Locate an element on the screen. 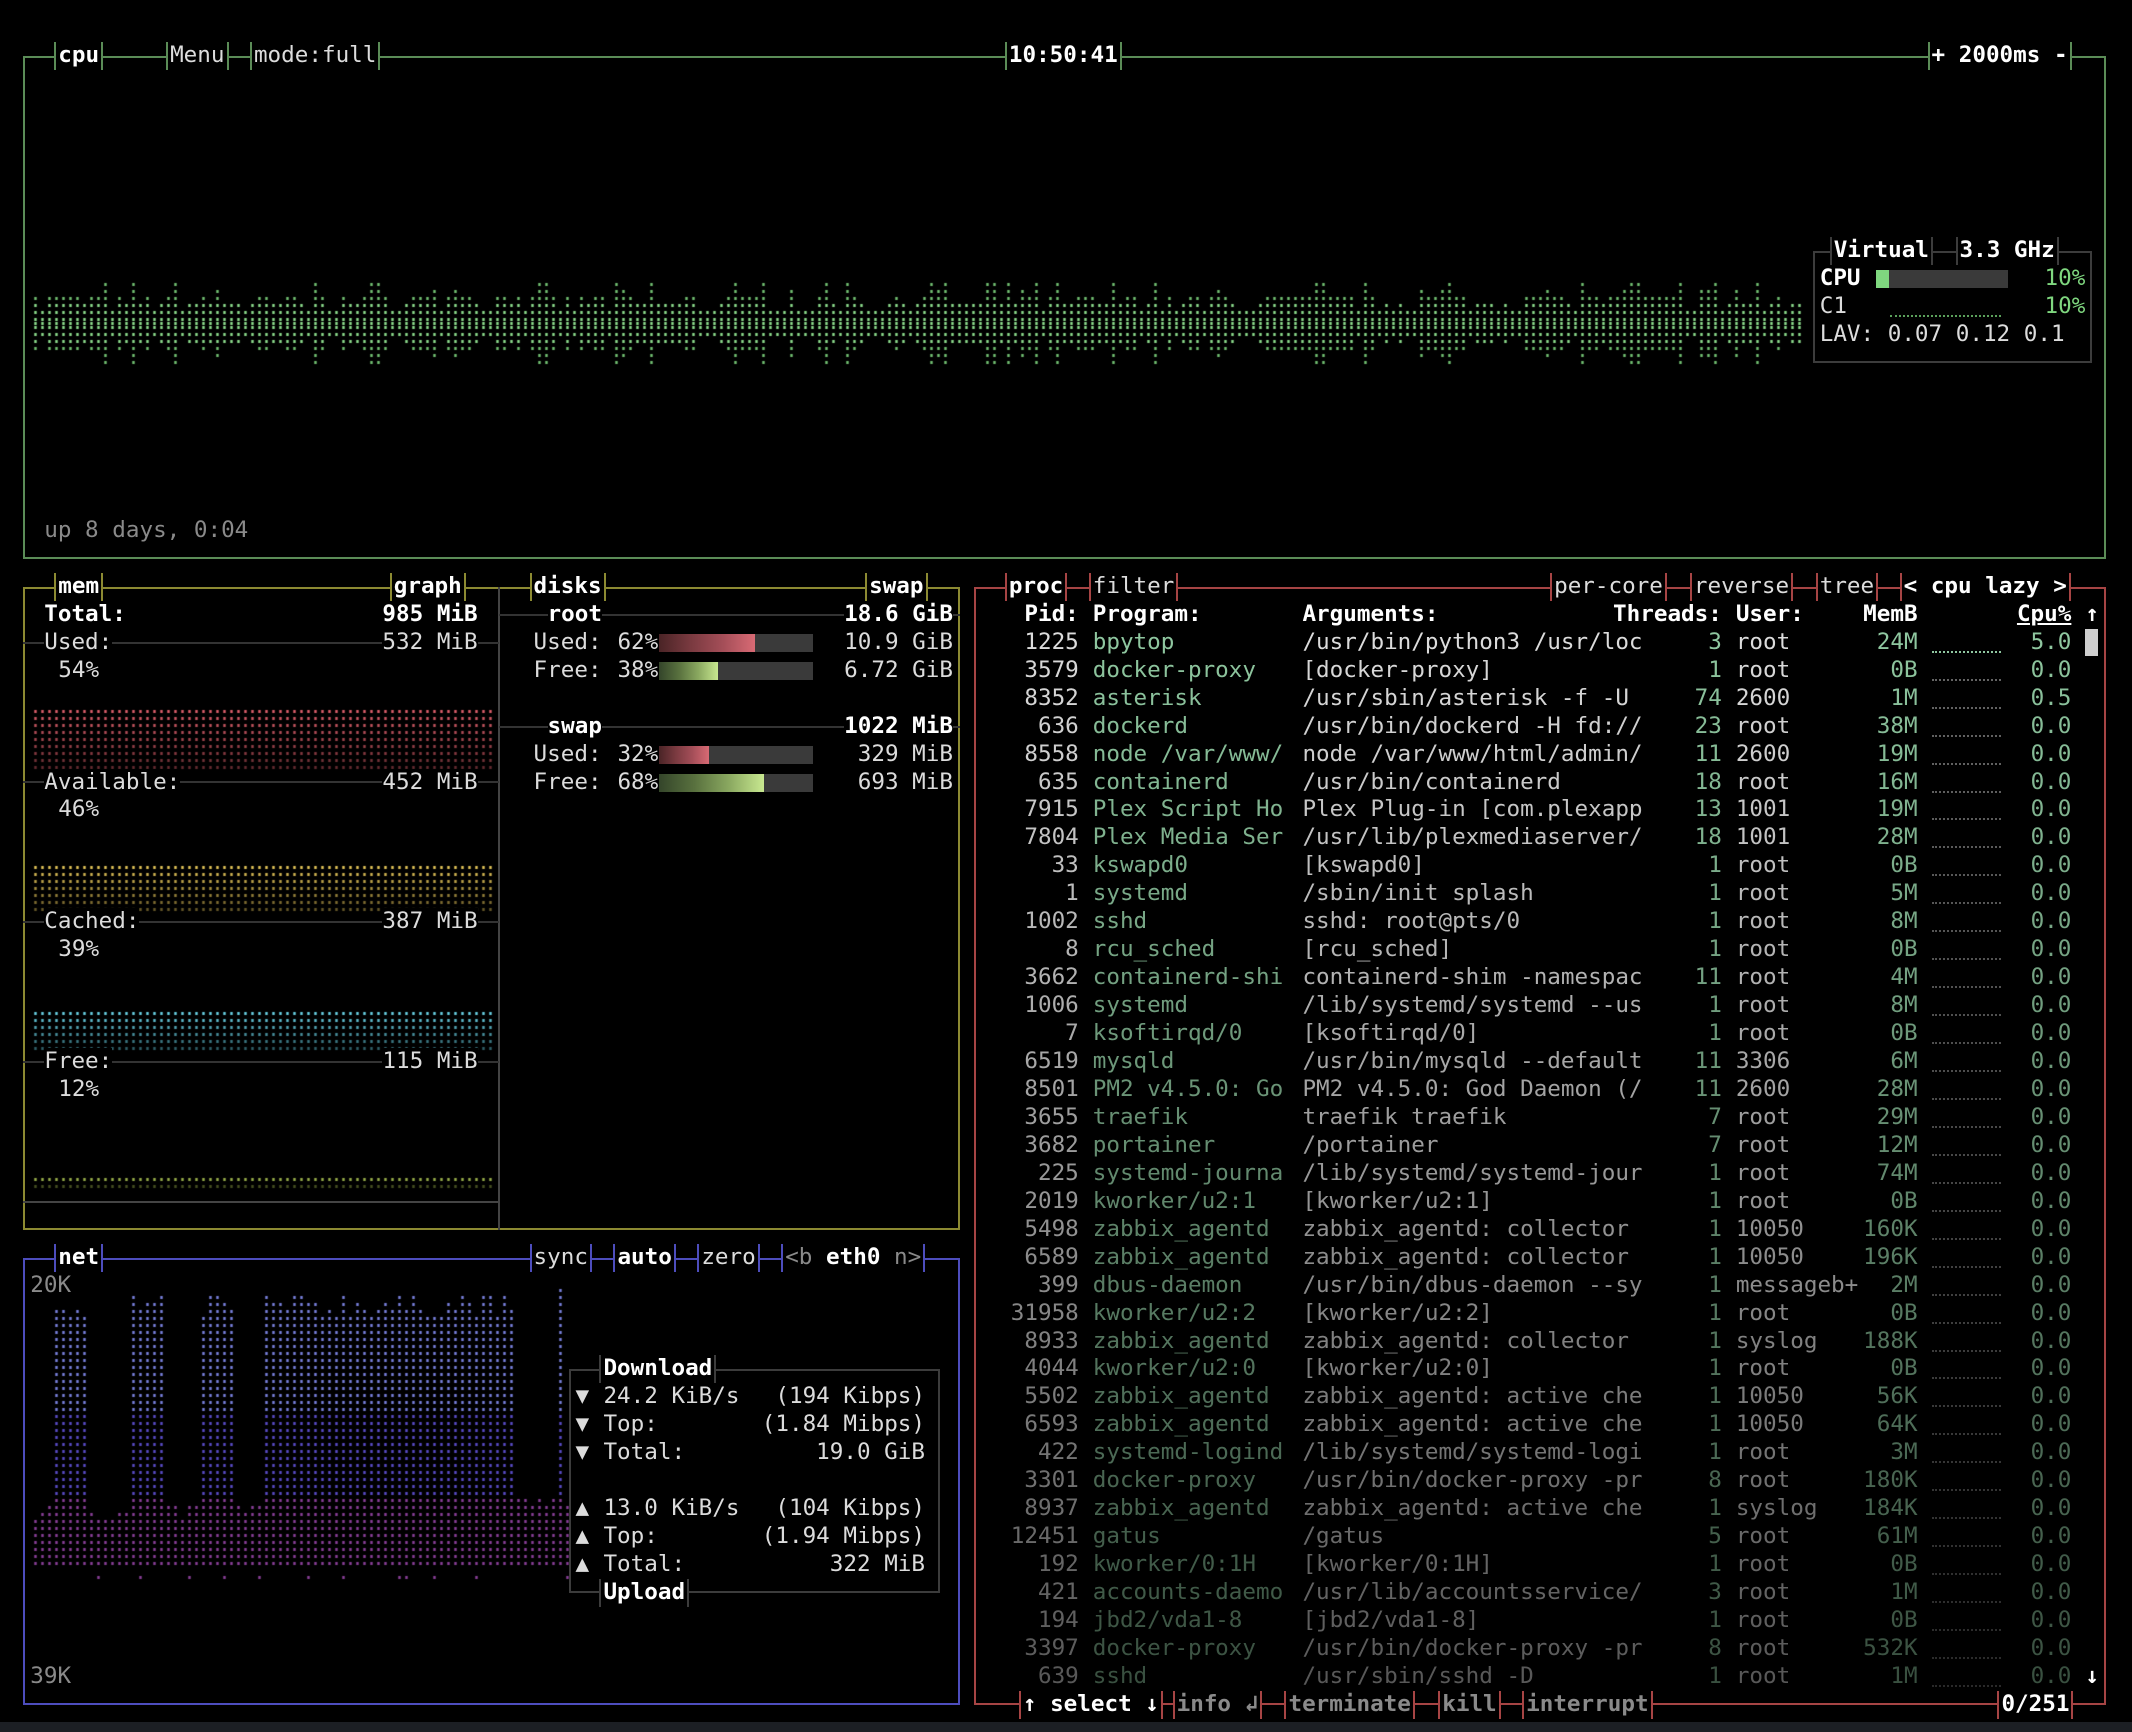  process-arguments: [docker-proxy] is located at coordinates (1397, 669).